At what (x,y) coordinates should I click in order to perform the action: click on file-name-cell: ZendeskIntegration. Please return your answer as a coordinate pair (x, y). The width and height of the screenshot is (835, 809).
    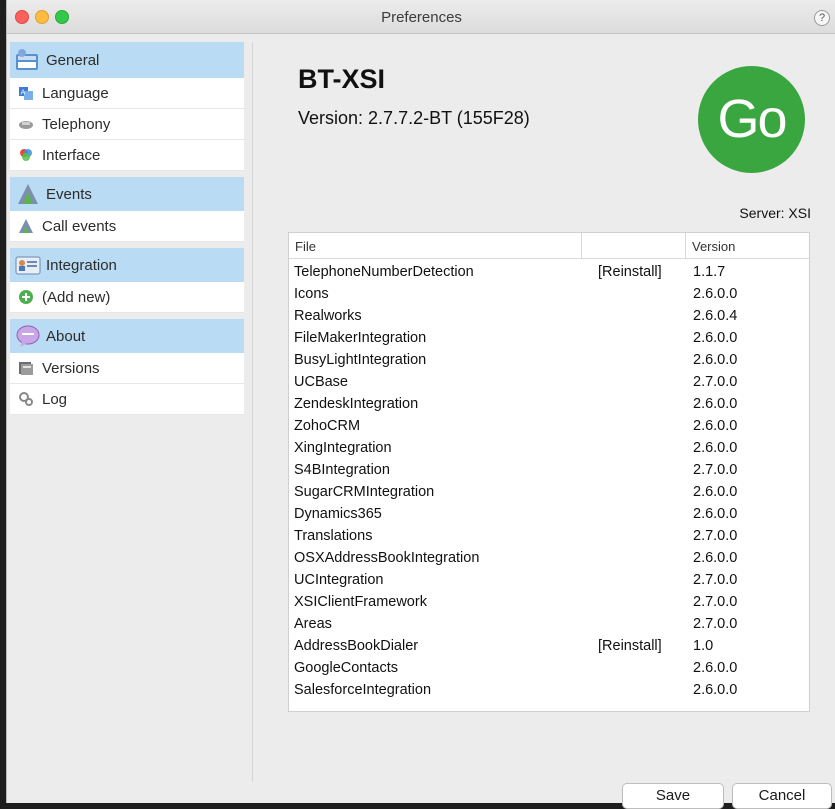
    Looking at the image, I should click on (356, 404).